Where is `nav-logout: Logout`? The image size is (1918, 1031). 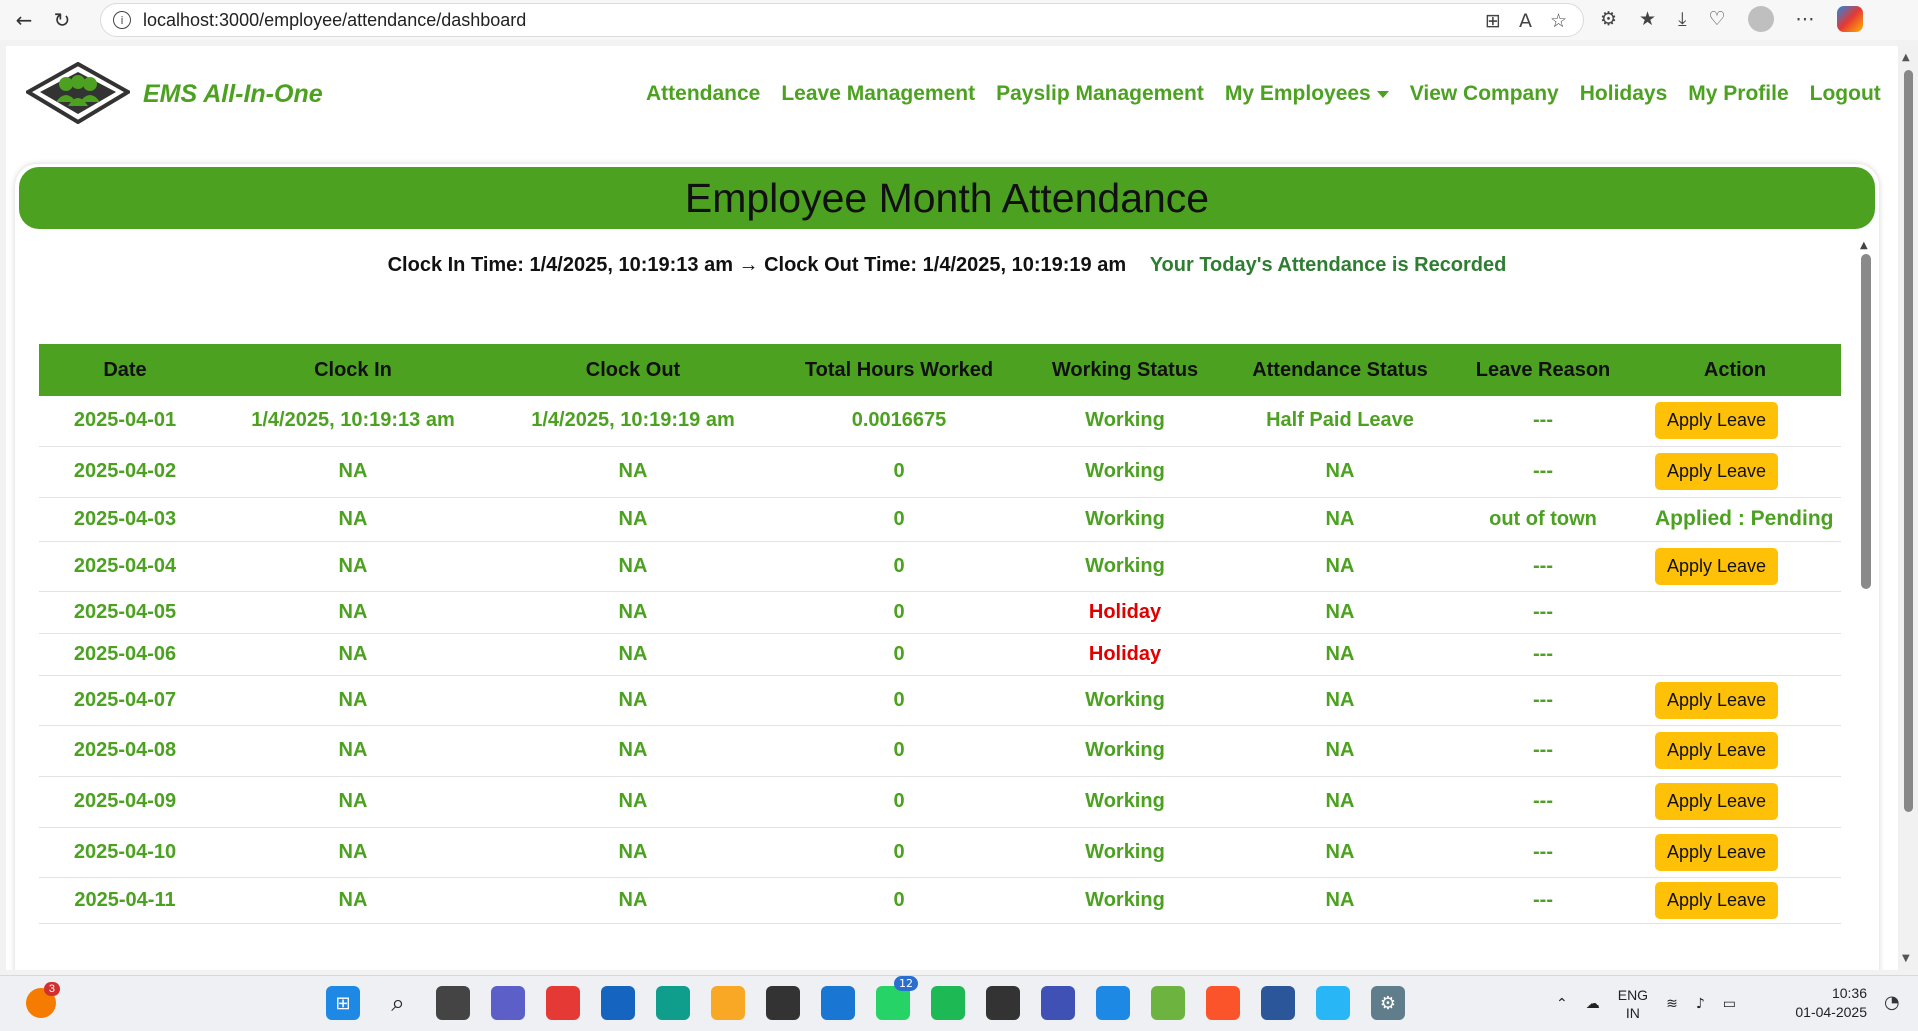
nav-logout: Logout is located at coordinates (1845, 94).